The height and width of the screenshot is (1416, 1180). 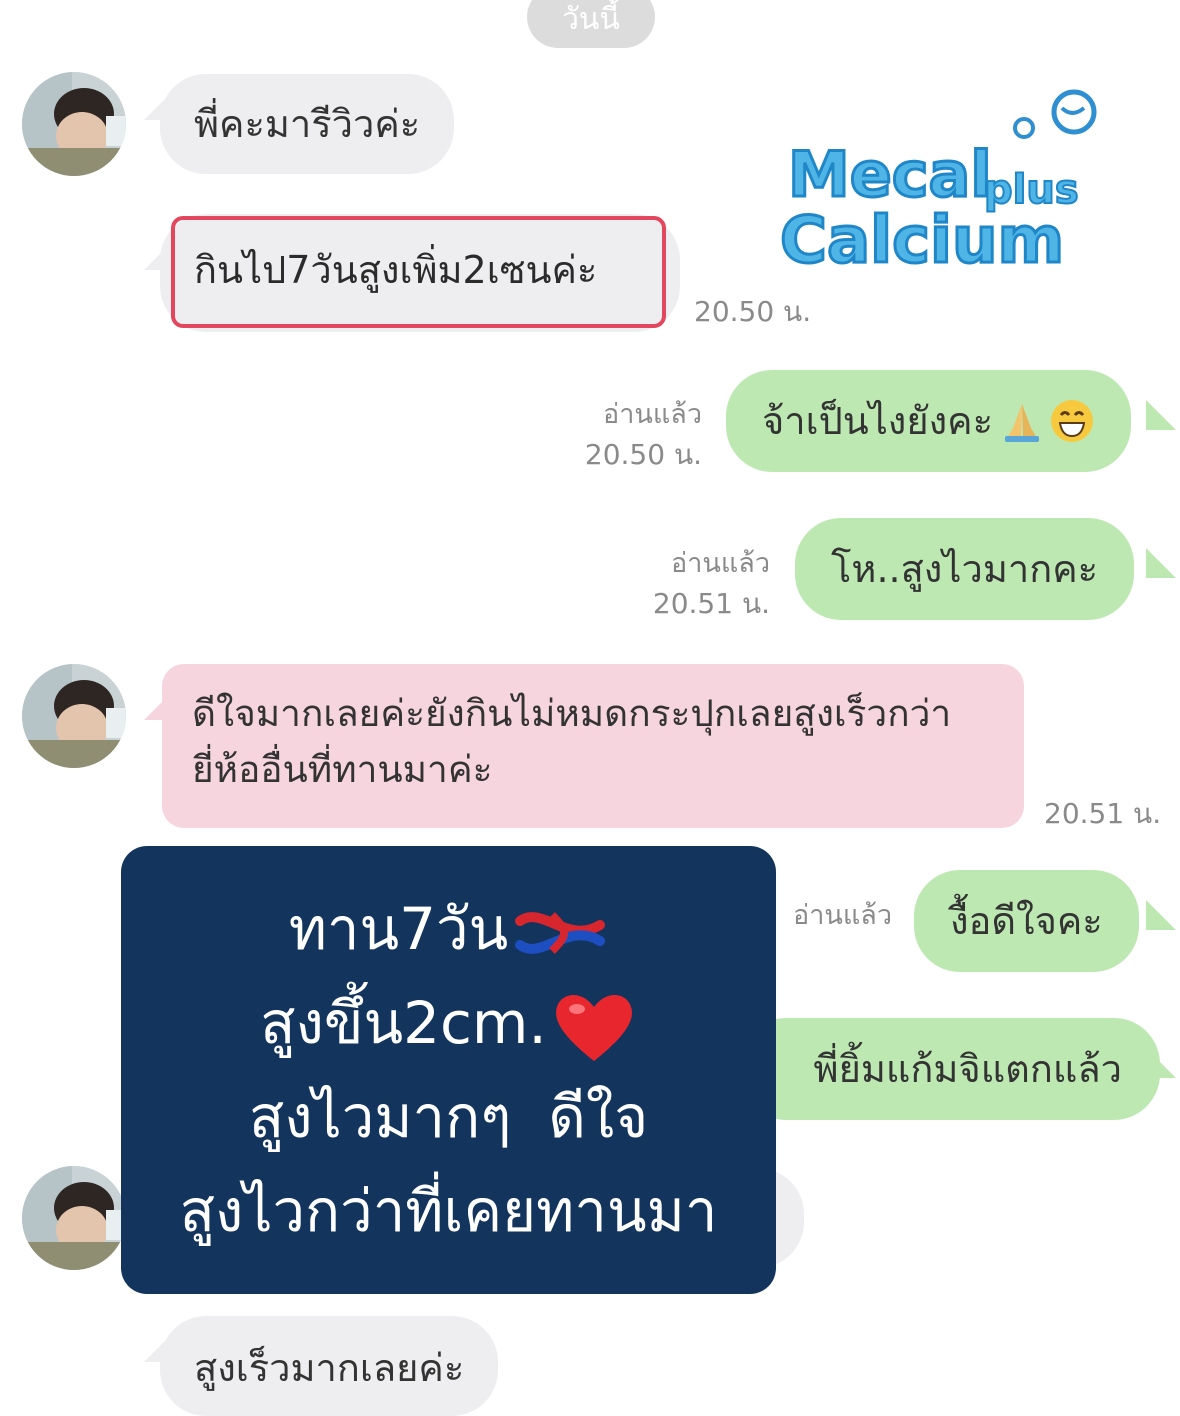 I want to click on knot-icon, so click(x=560, y=933).